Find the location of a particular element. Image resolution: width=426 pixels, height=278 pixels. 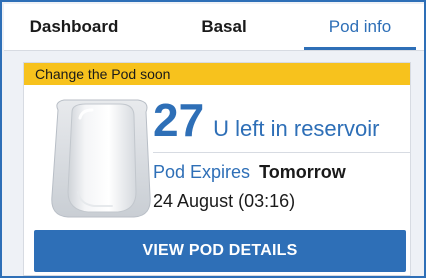

tab-pod-info: Pod info is located at coordinates (360, 27).